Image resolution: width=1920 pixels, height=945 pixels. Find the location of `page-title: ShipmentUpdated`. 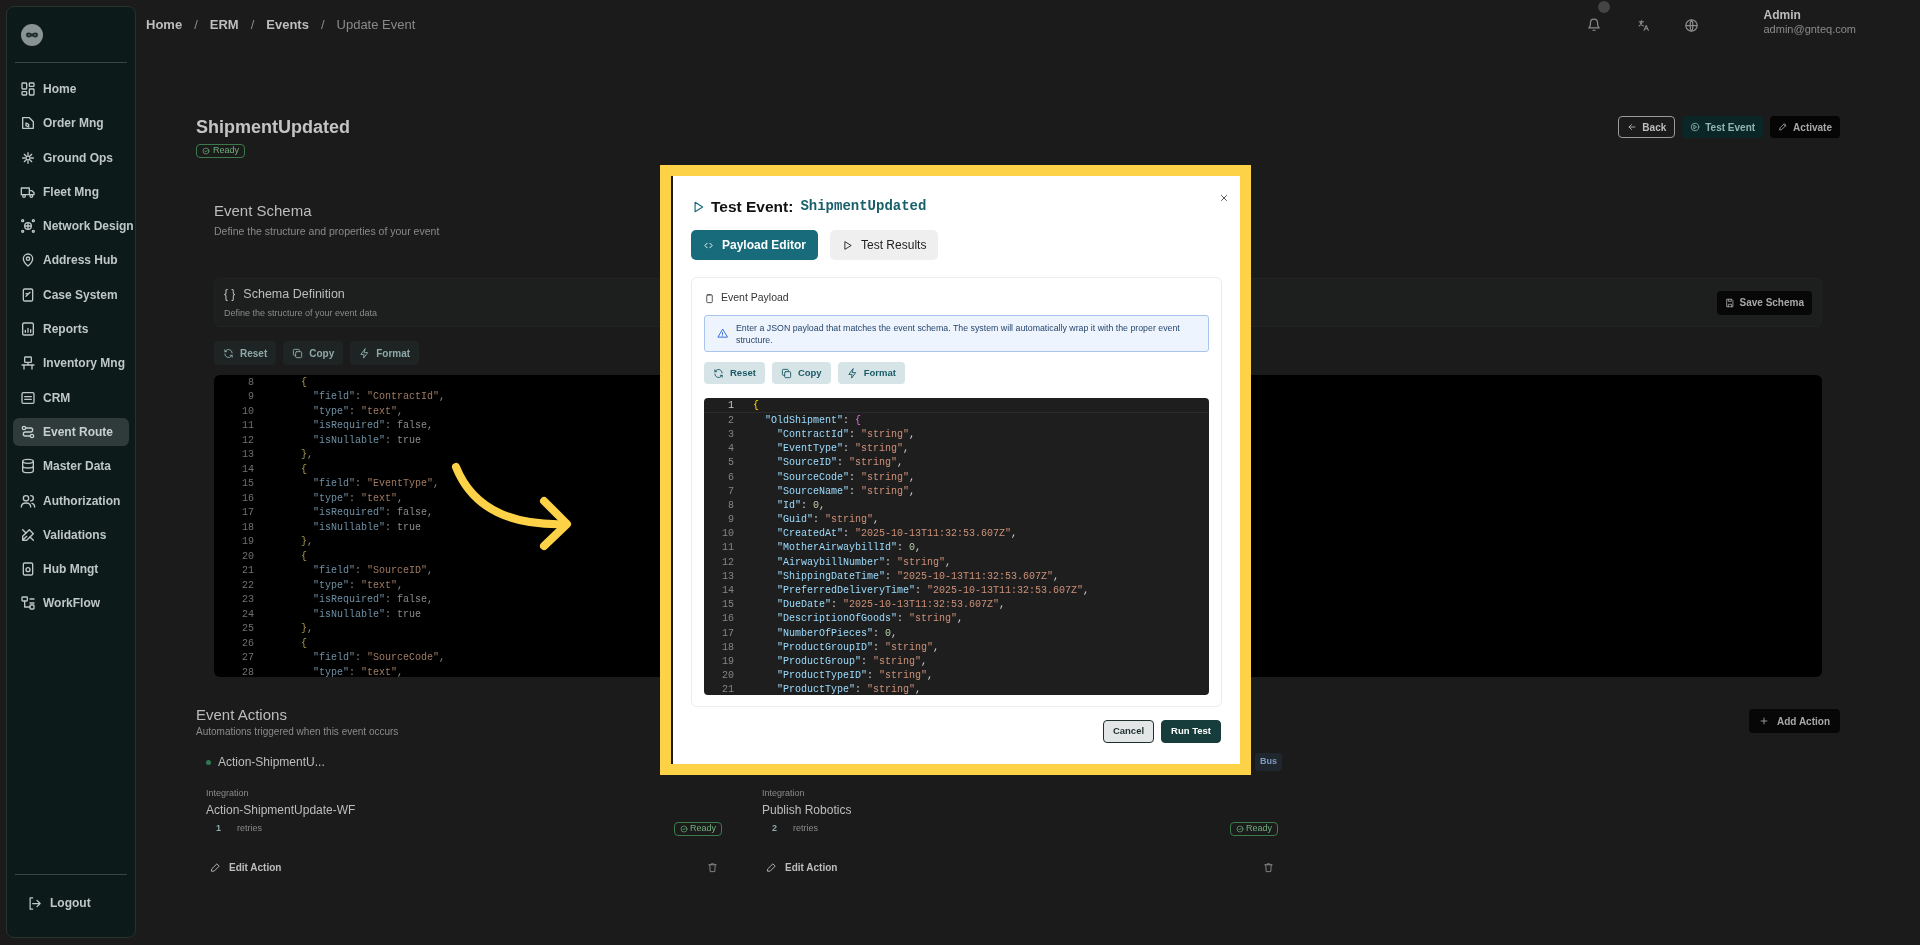

page-title: ShipmentUpdated is located at coordinates (273, 127).